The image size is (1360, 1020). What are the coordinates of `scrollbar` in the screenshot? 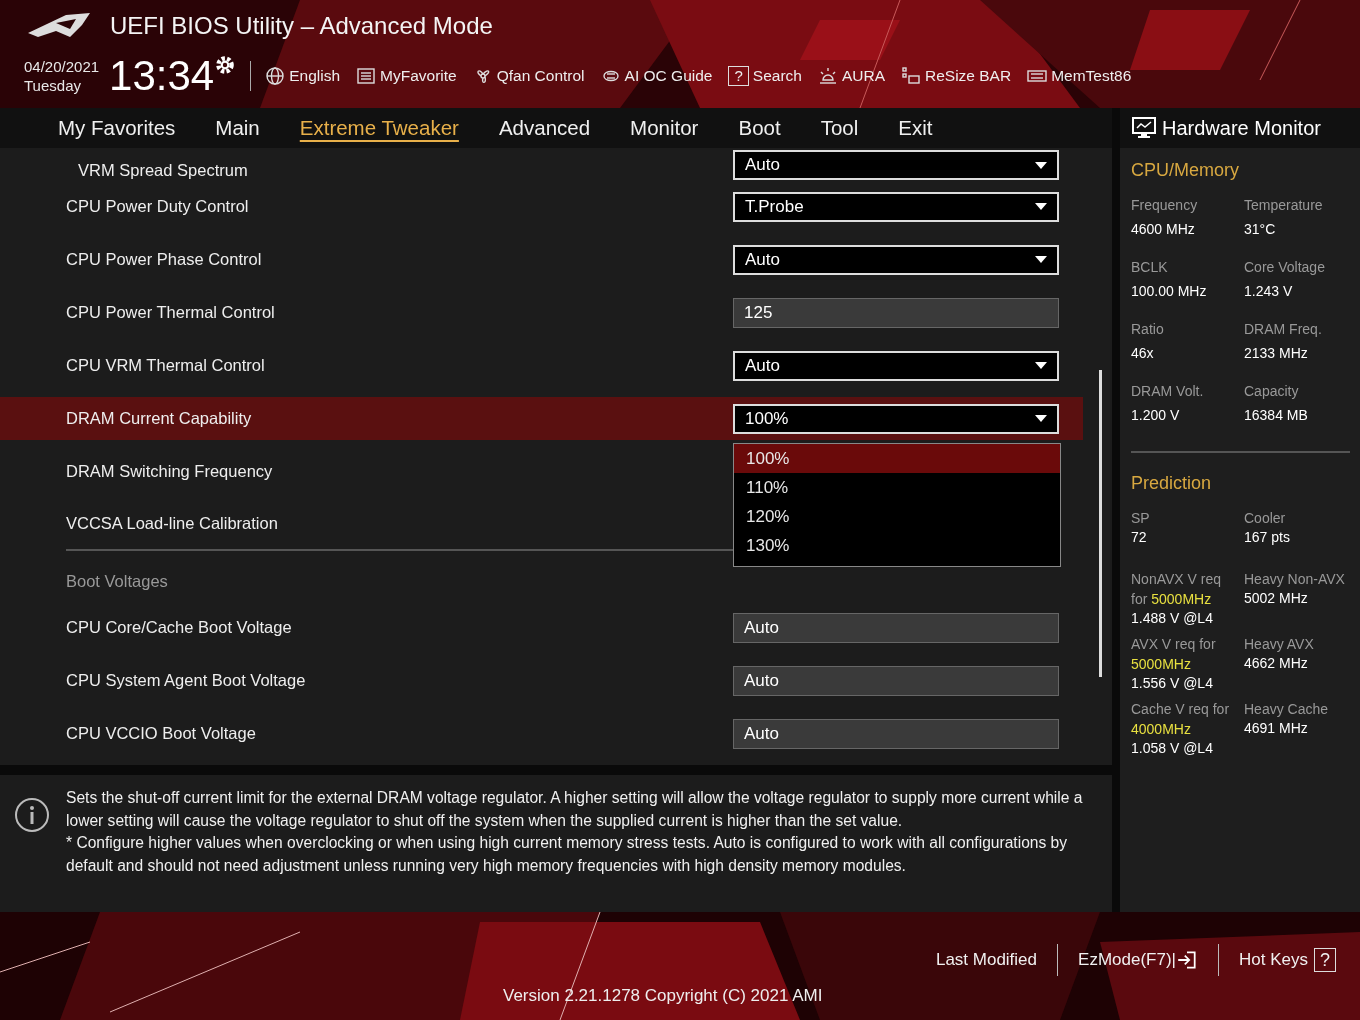 It's located at (1100, 523).